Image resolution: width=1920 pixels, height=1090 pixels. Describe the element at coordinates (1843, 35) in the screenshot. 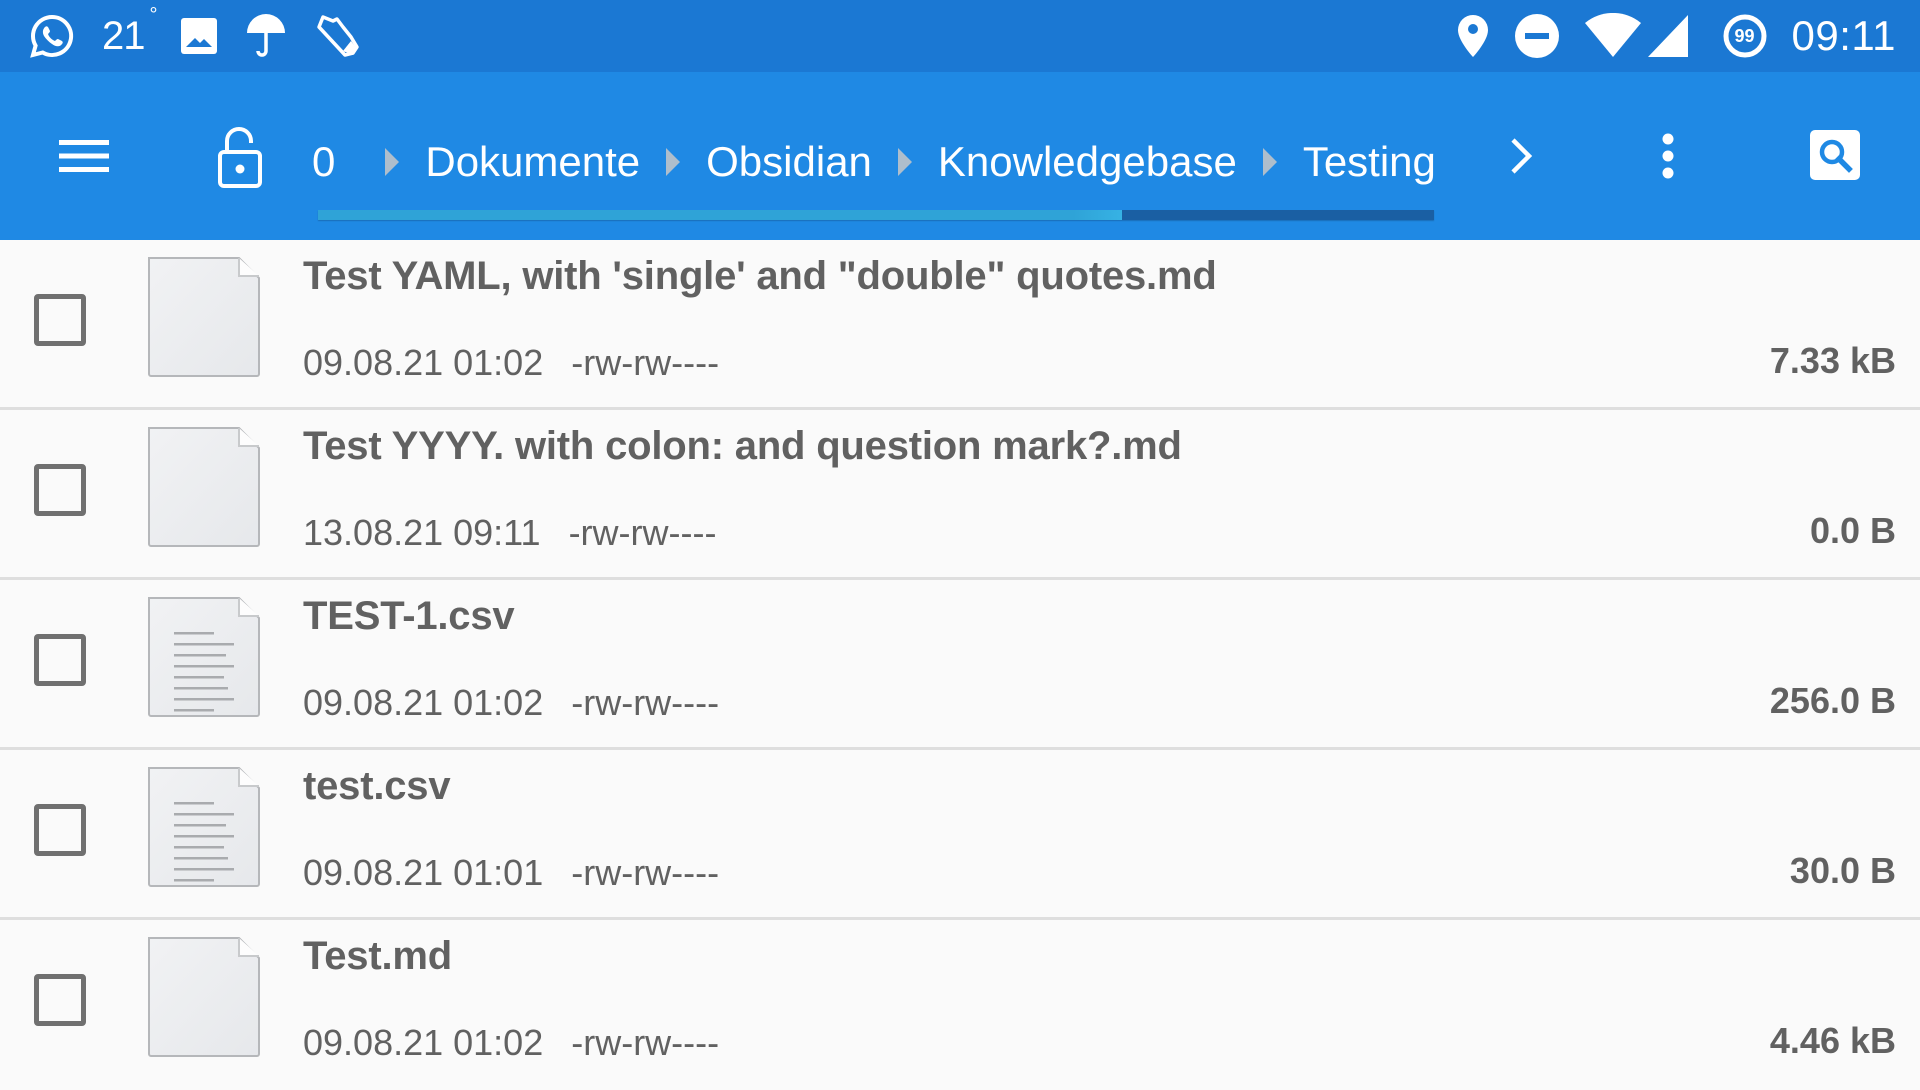

I see `clock: 09:11` at that location.